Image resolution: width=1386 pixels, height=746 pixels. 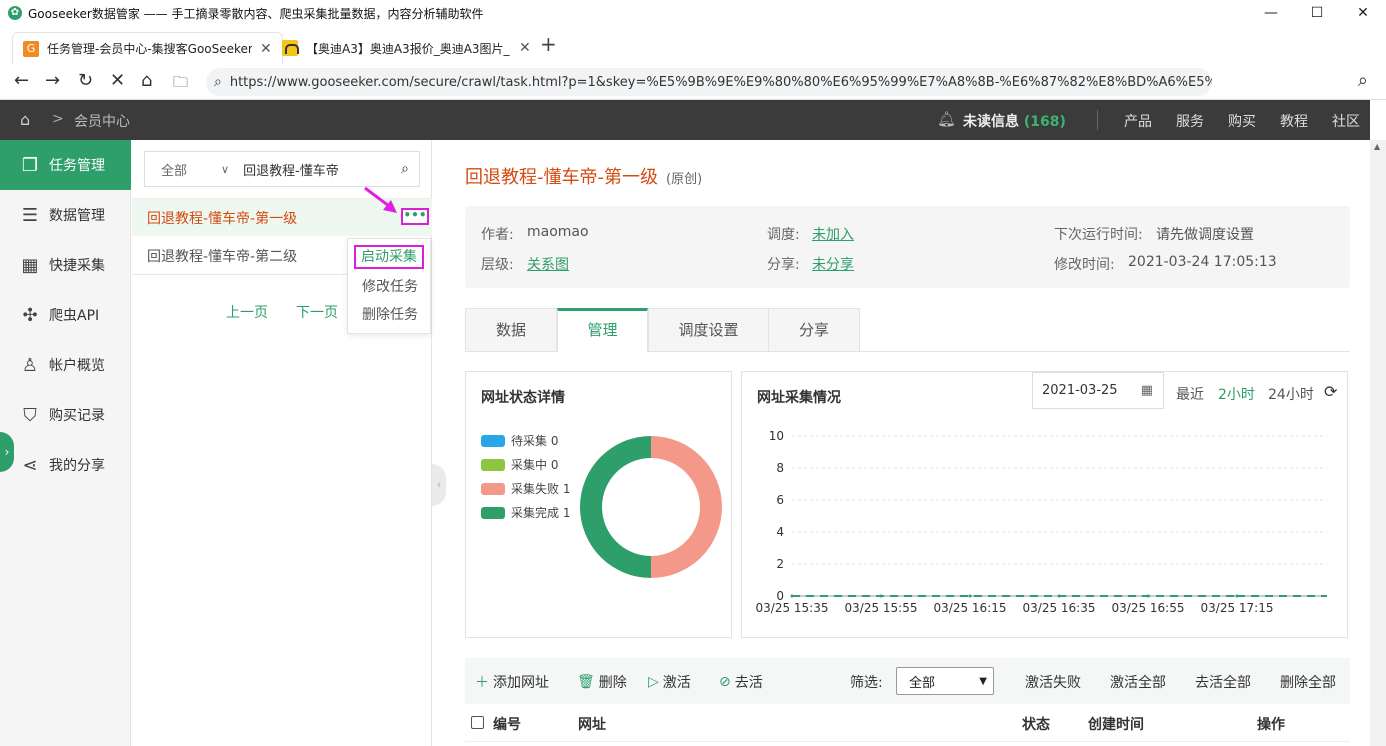 I want to click on more-options-button: •••, so click(x=415, y=216).